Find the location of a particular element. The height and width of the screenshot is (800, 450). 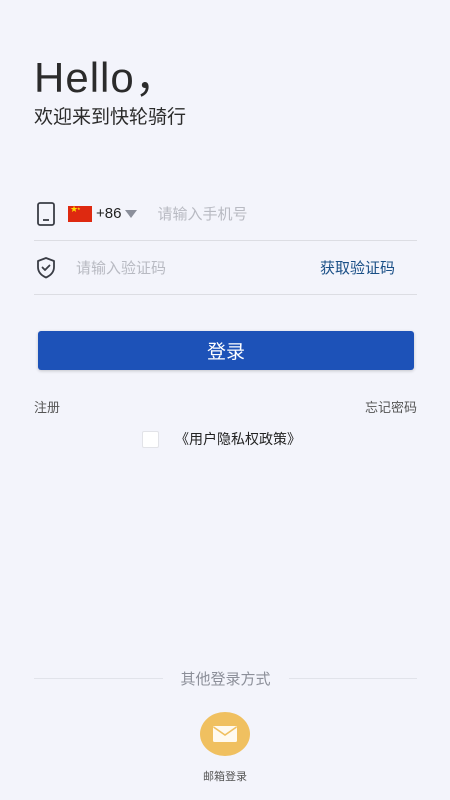

phone-row: ★ ★ +86 is located at coordinates (225, 214).